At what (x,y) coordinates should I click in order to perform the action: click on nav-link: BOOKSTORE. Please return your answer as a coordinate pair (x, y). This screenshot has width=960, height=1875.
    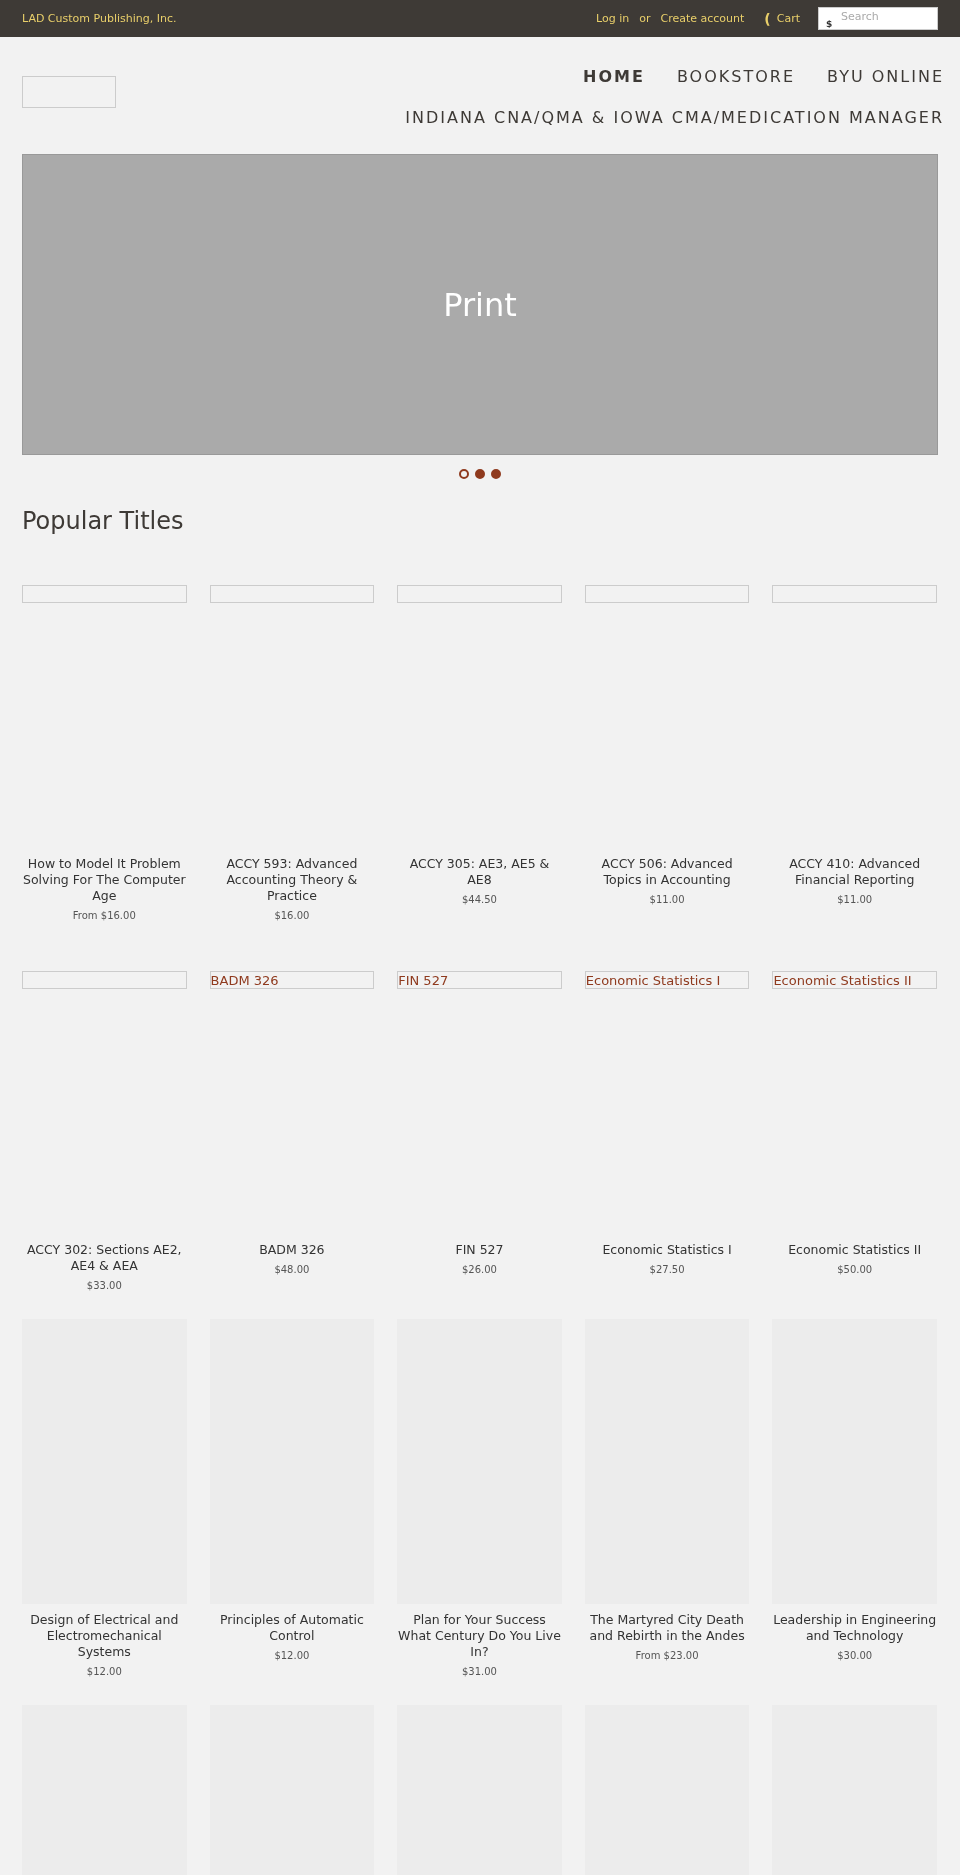
    Looking at the image, I should click on (736, 76).